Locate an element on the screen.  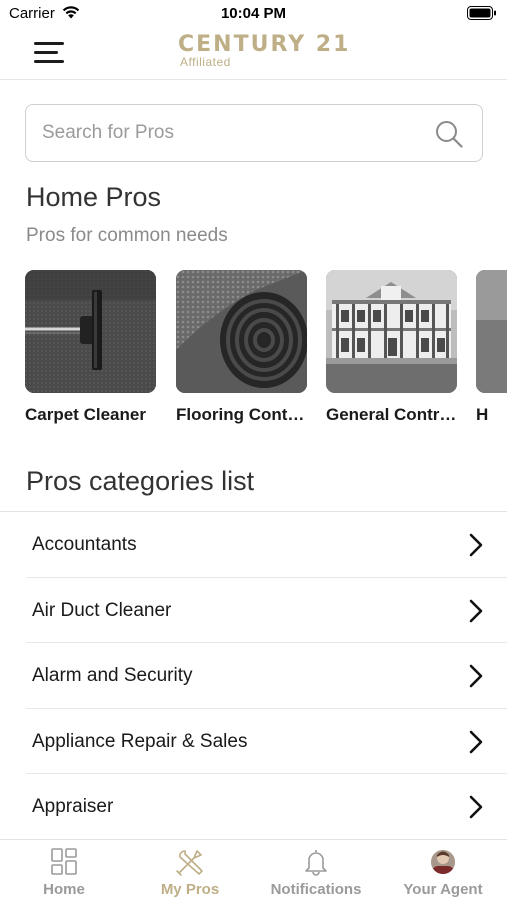
app-header: CENTURY 21 Affiliated is located at coordinates (253, 54).